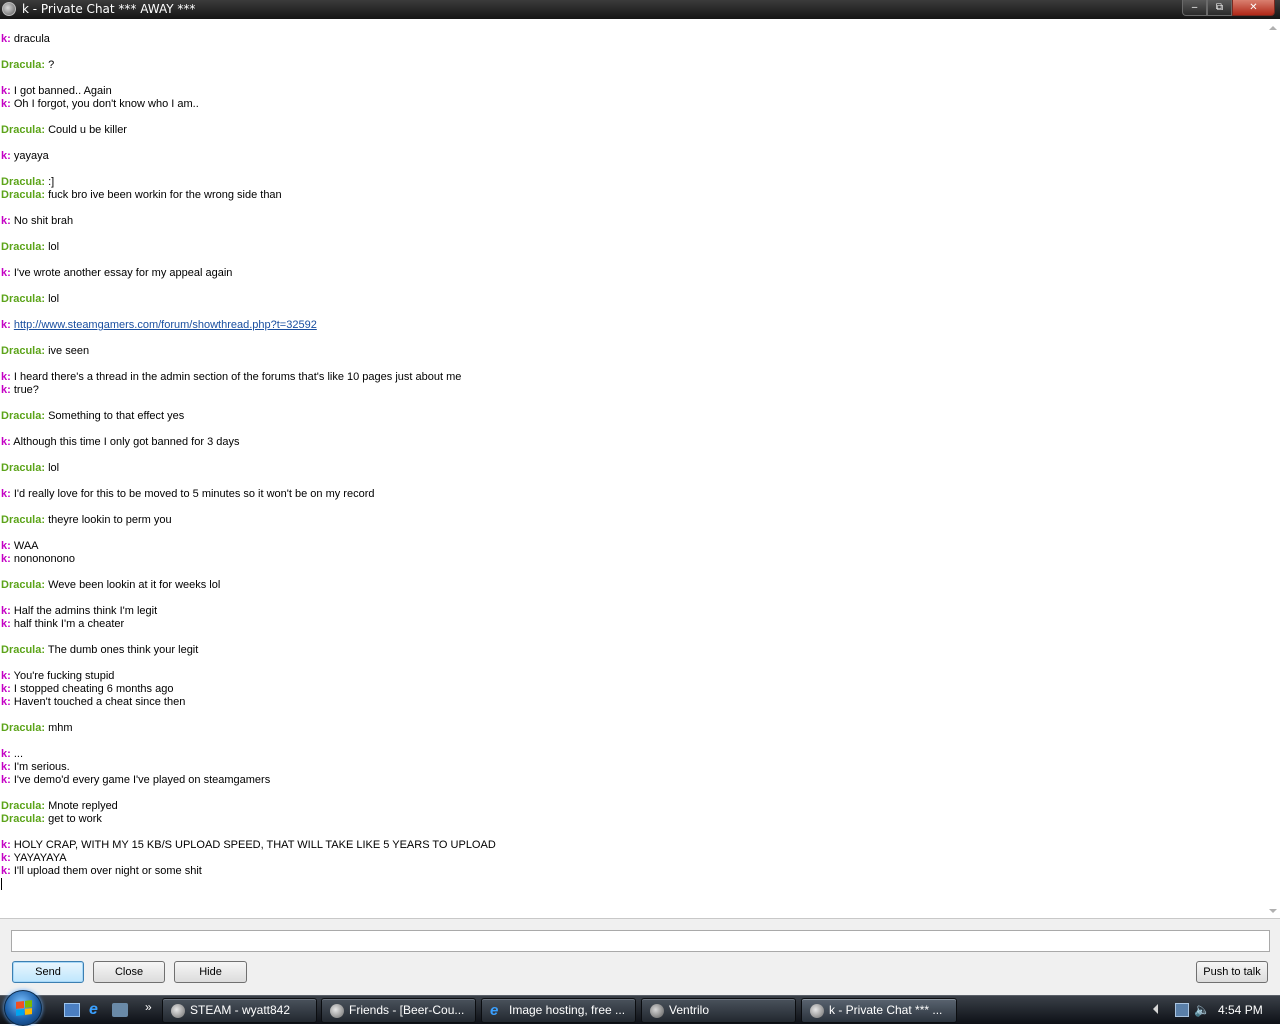  What do you see at coordinates (1182, 1010) in the screenshot?
I see `network-icon` at bounding box center [1182, 1010].